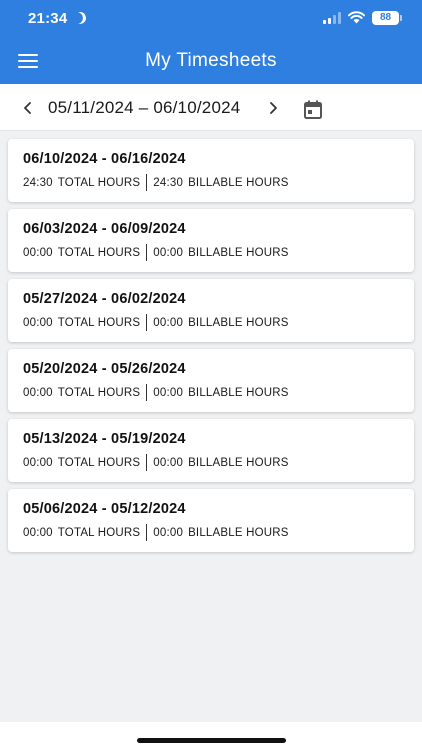  I want to click on wifi-icon, so click(356, 17).